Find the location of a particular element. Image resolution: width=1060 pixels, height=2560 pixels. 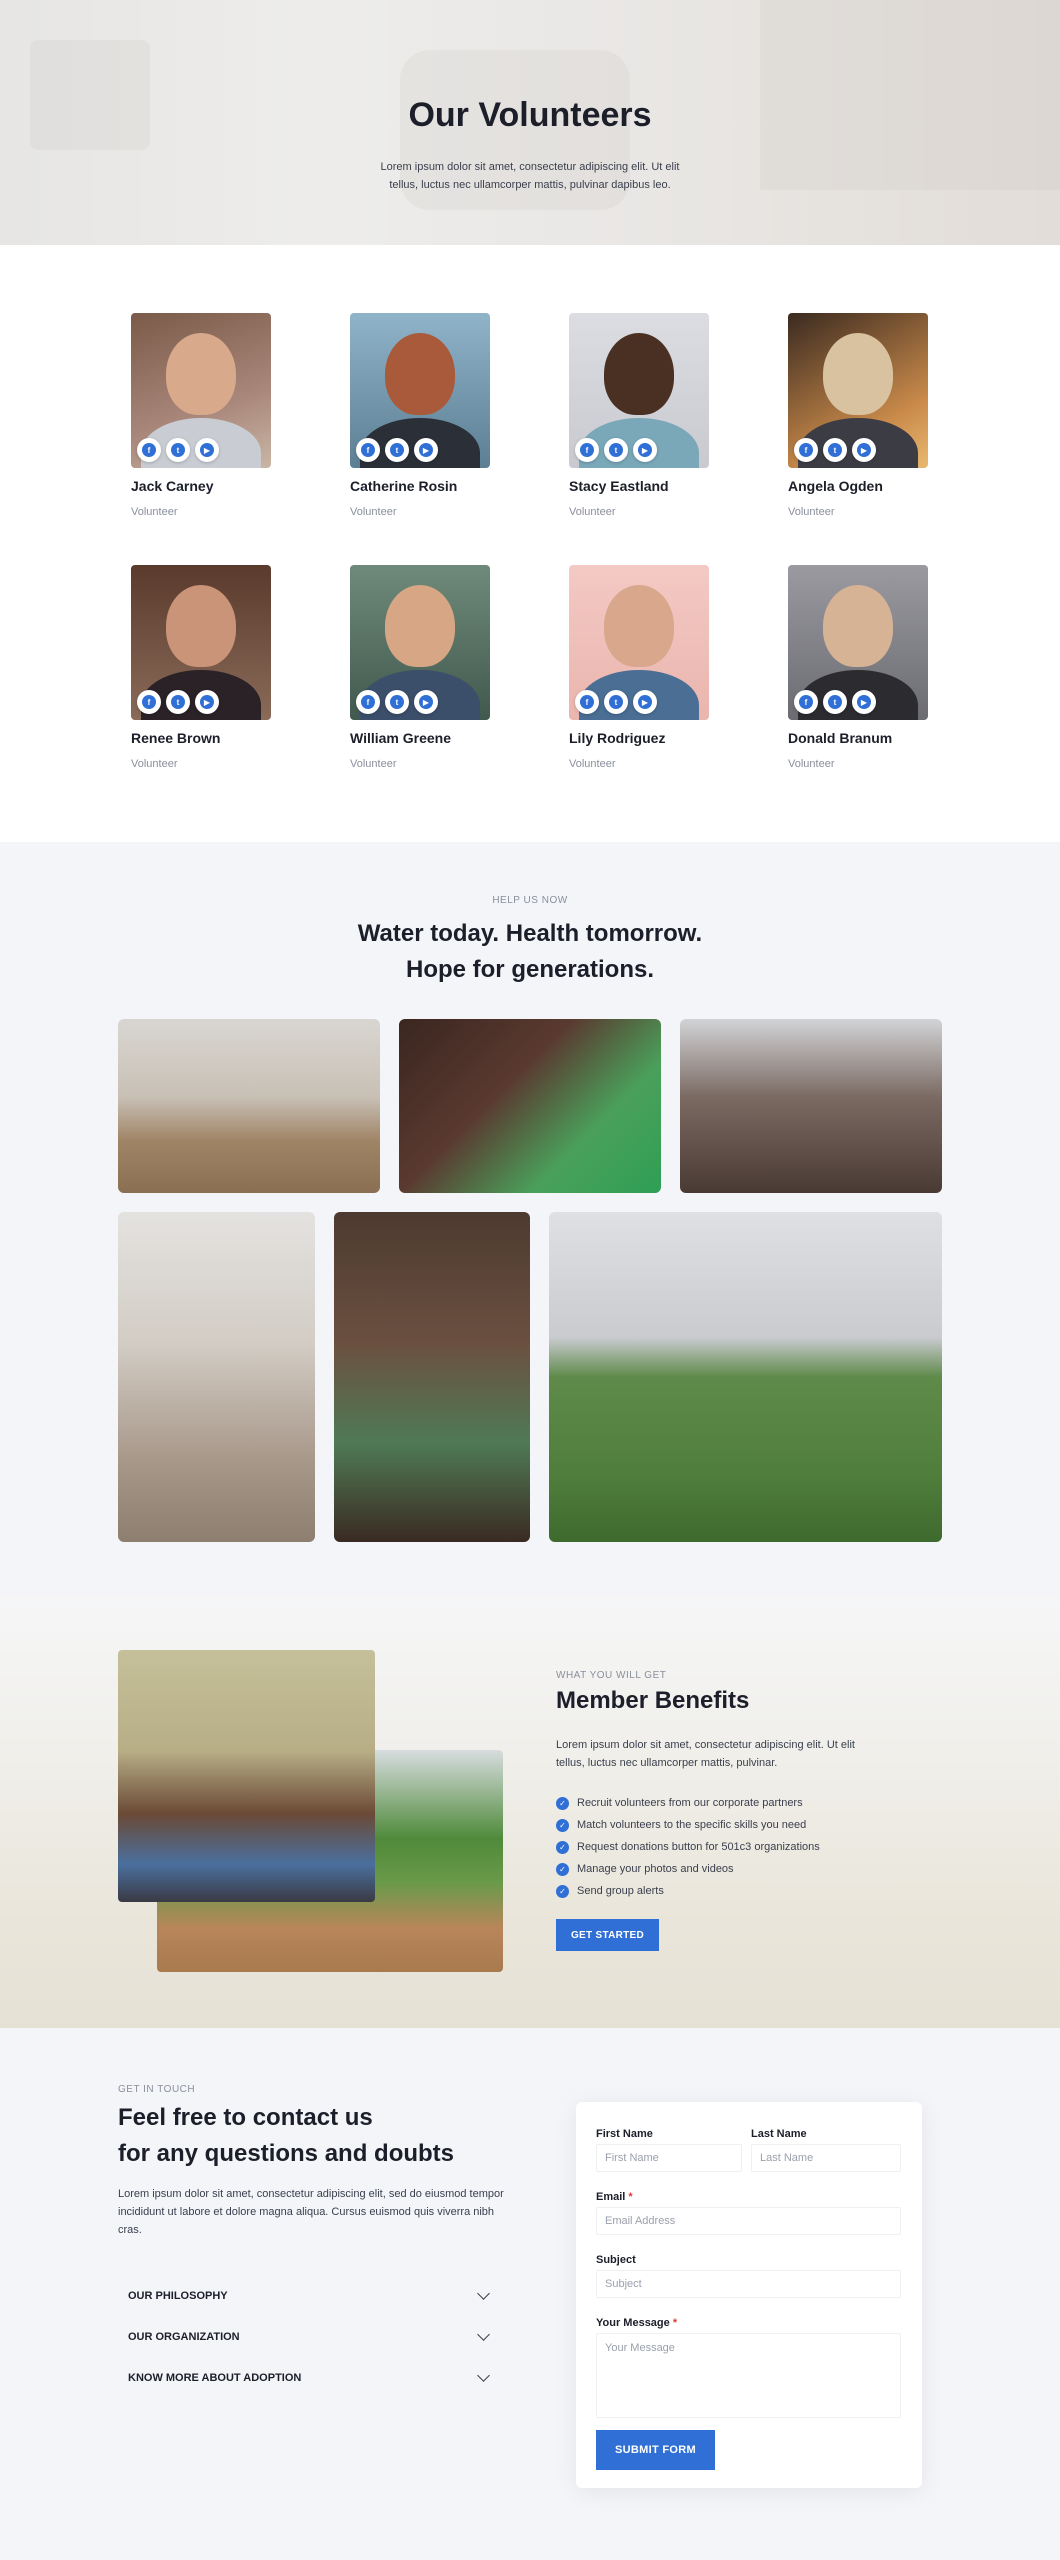

benefits-photo-front is located at coordinates (246, 1776).